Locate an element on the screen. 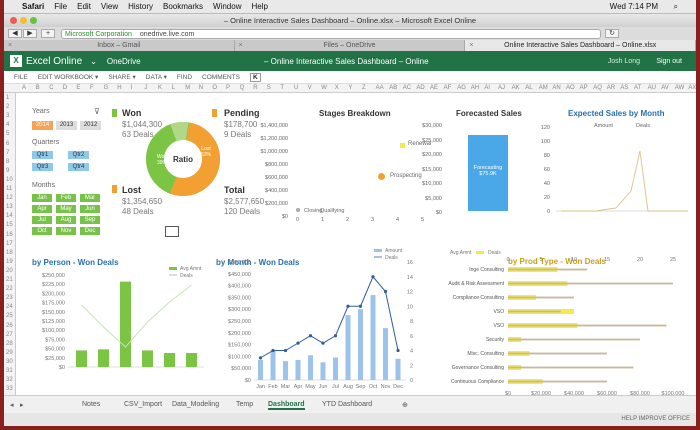  col-header-AB: AB is located at coordinates (393, 88).